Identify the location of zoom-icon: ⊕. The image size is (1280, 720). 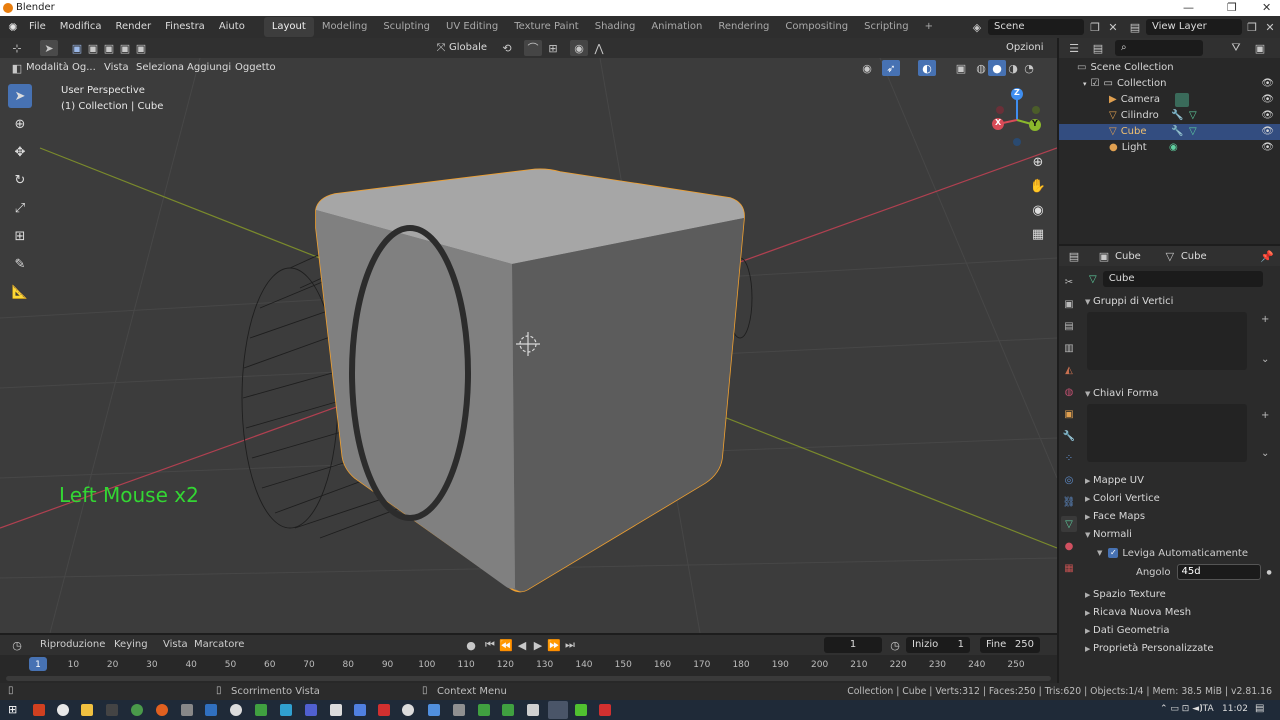
(1038, 162).